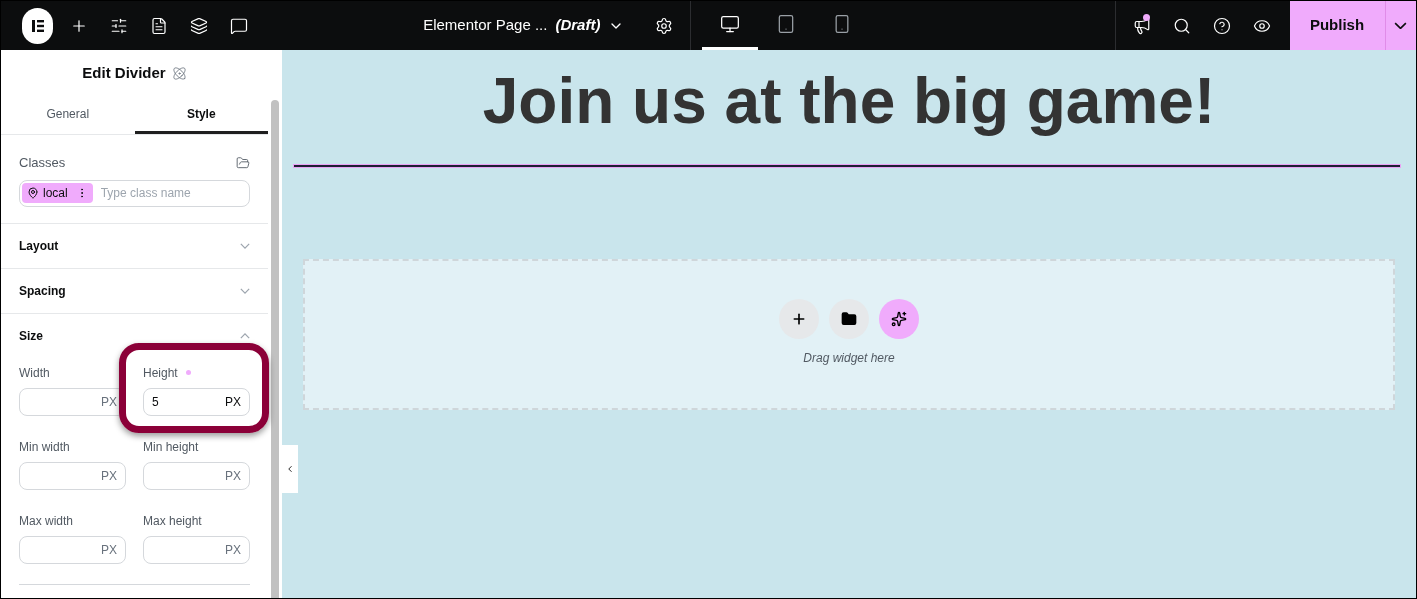 This screenshot has width=1417, height=599. I want to click on classes-field: local Type class name, so click(134, 193).